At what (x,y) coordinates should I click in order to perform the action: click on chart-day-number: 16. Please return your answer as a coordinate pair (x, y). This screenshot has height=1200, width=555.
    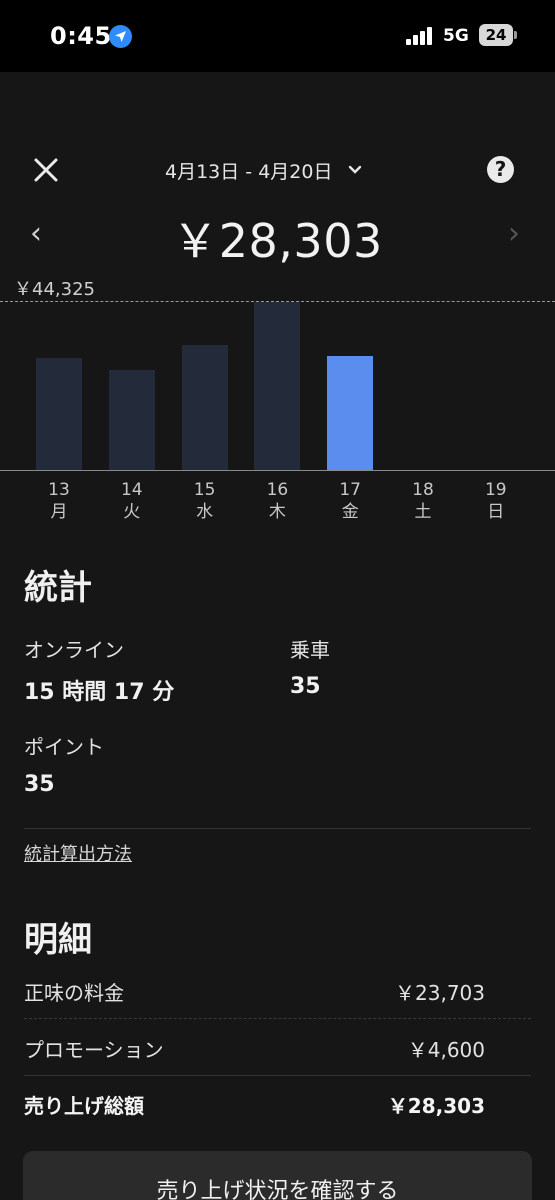
    Looking at the image, I should click on (277, 490).